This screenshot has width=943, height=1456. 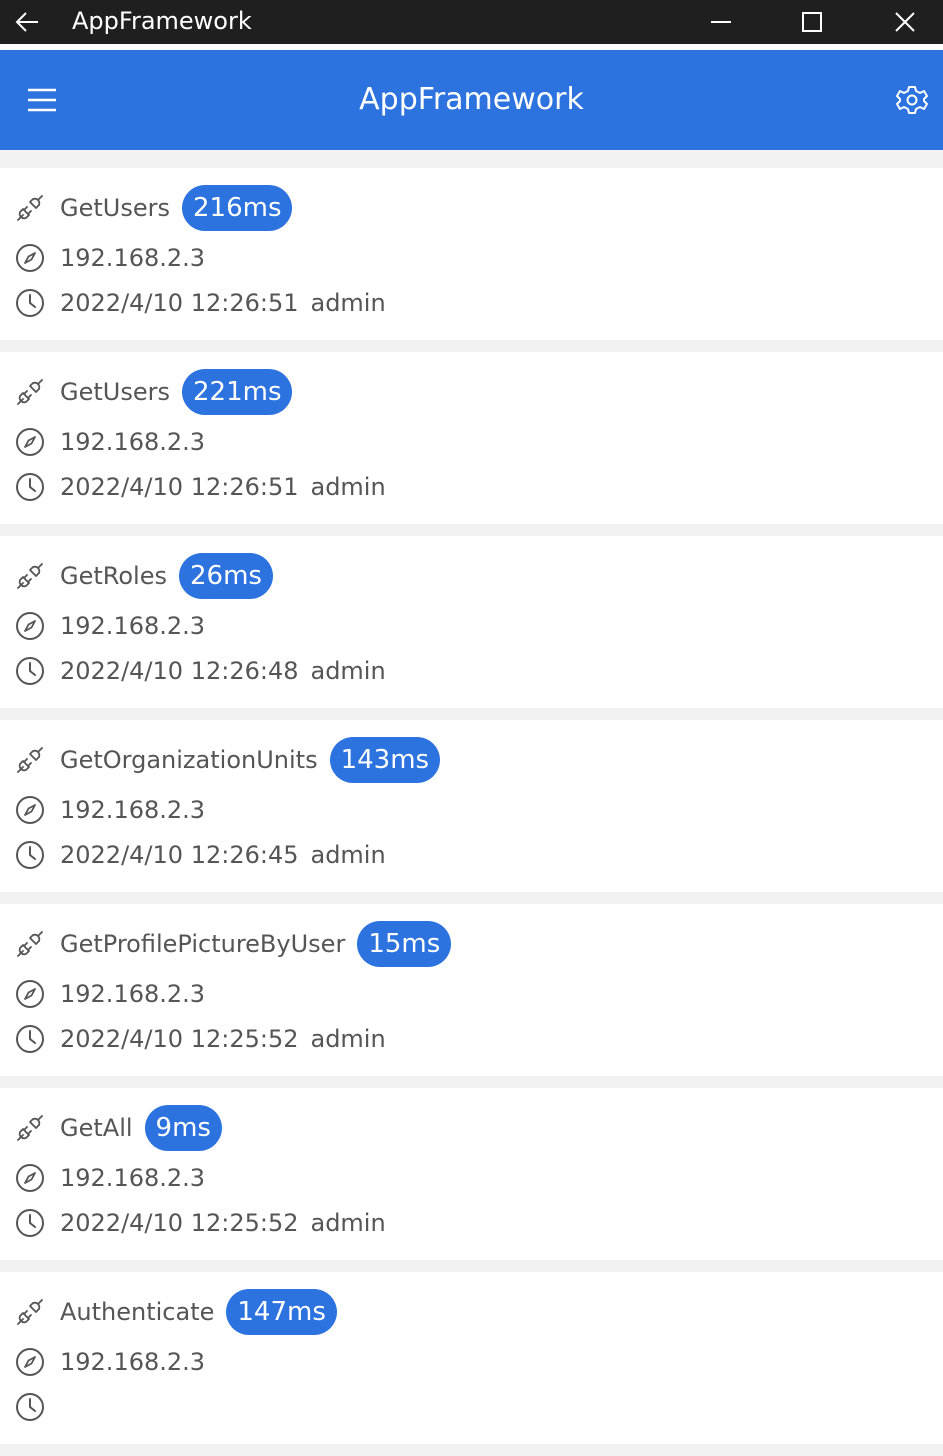 I want to click on window-titlebar: AppFramework, so click(x=471, y=22).